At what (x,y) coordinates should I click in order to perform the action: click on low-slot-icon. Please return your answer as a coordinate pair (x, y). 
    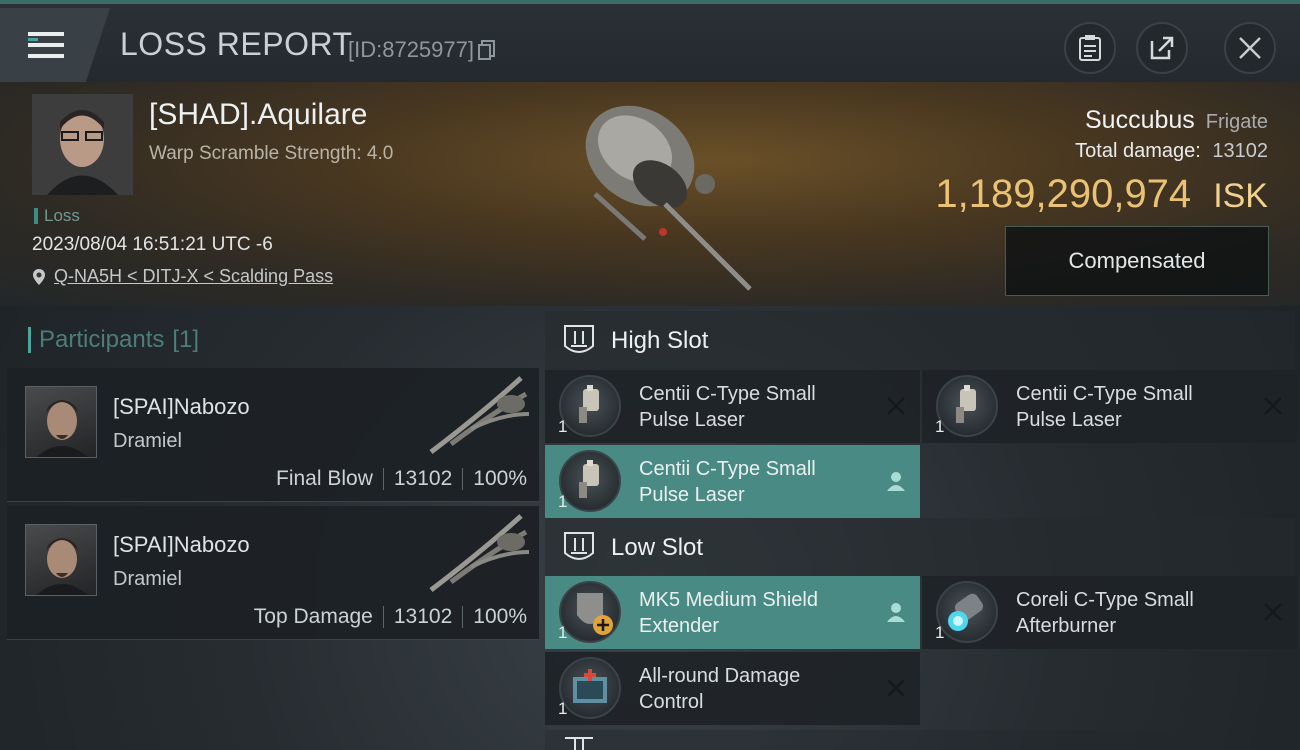
    Looking at the image, I should click on (579, 546).